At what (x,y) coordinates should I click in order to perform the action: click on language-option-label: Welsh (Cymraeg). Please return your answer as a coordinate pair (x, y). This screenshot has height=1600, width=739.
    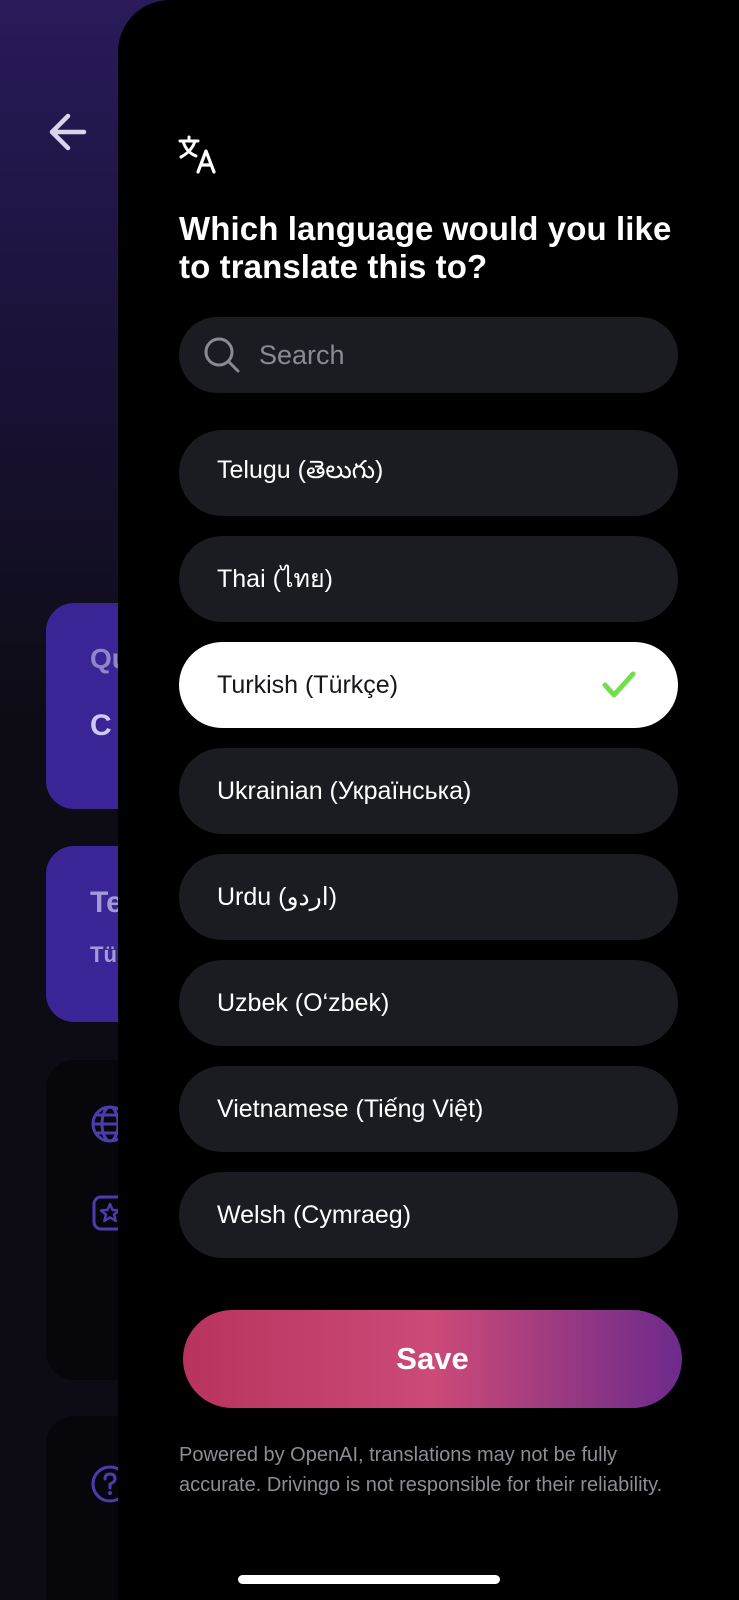
    Looking at the image, I should click on (314, 1214).